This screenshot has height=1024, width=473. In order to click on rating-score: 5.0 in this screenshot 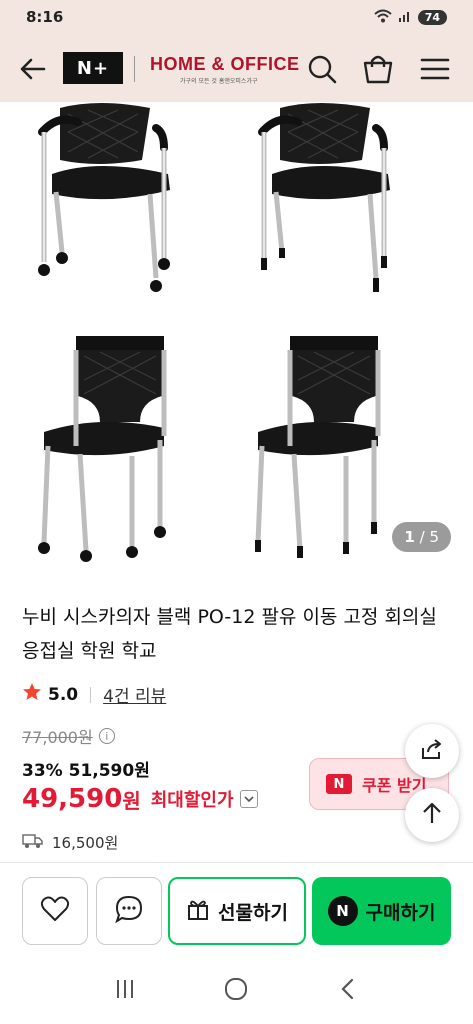, I will do `click(63, 694)`.